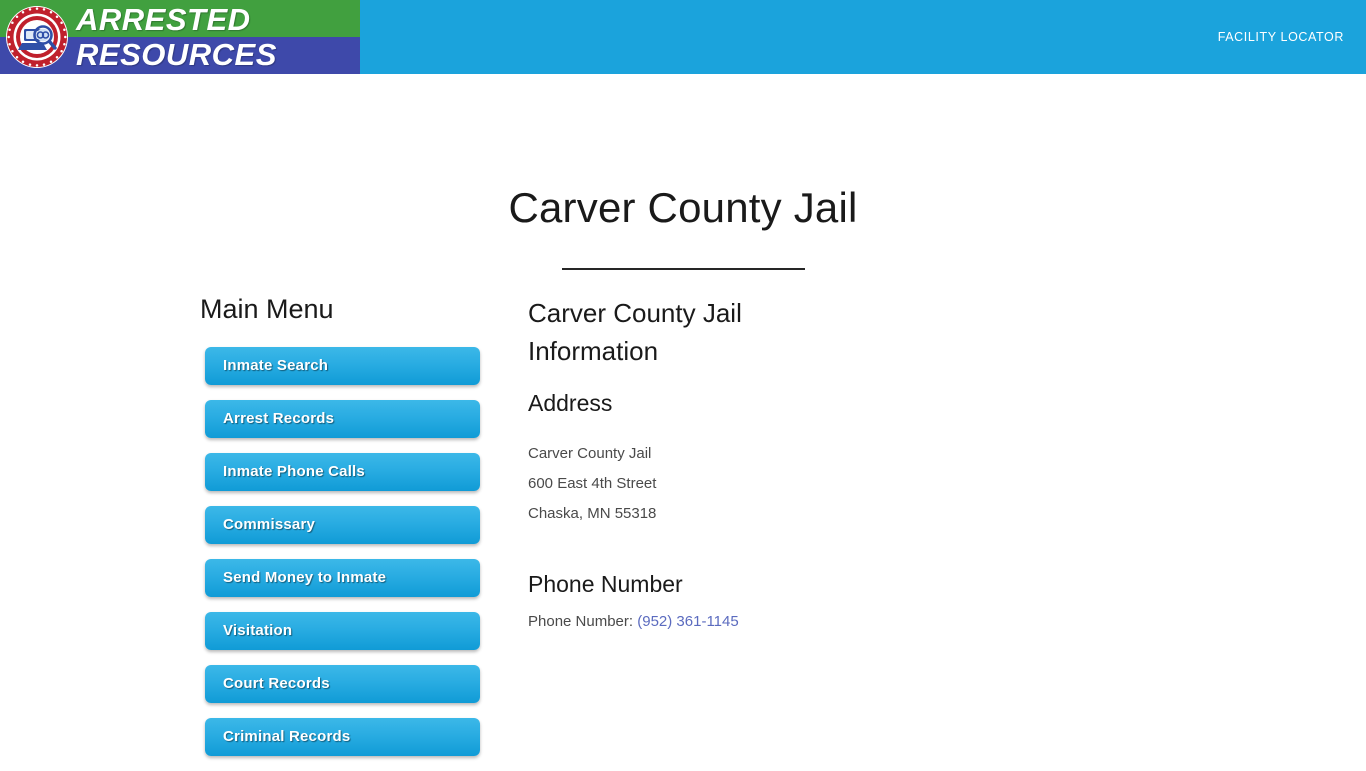  I want to click on brand-line-arrested: ARRESTED, so click(163, 19).